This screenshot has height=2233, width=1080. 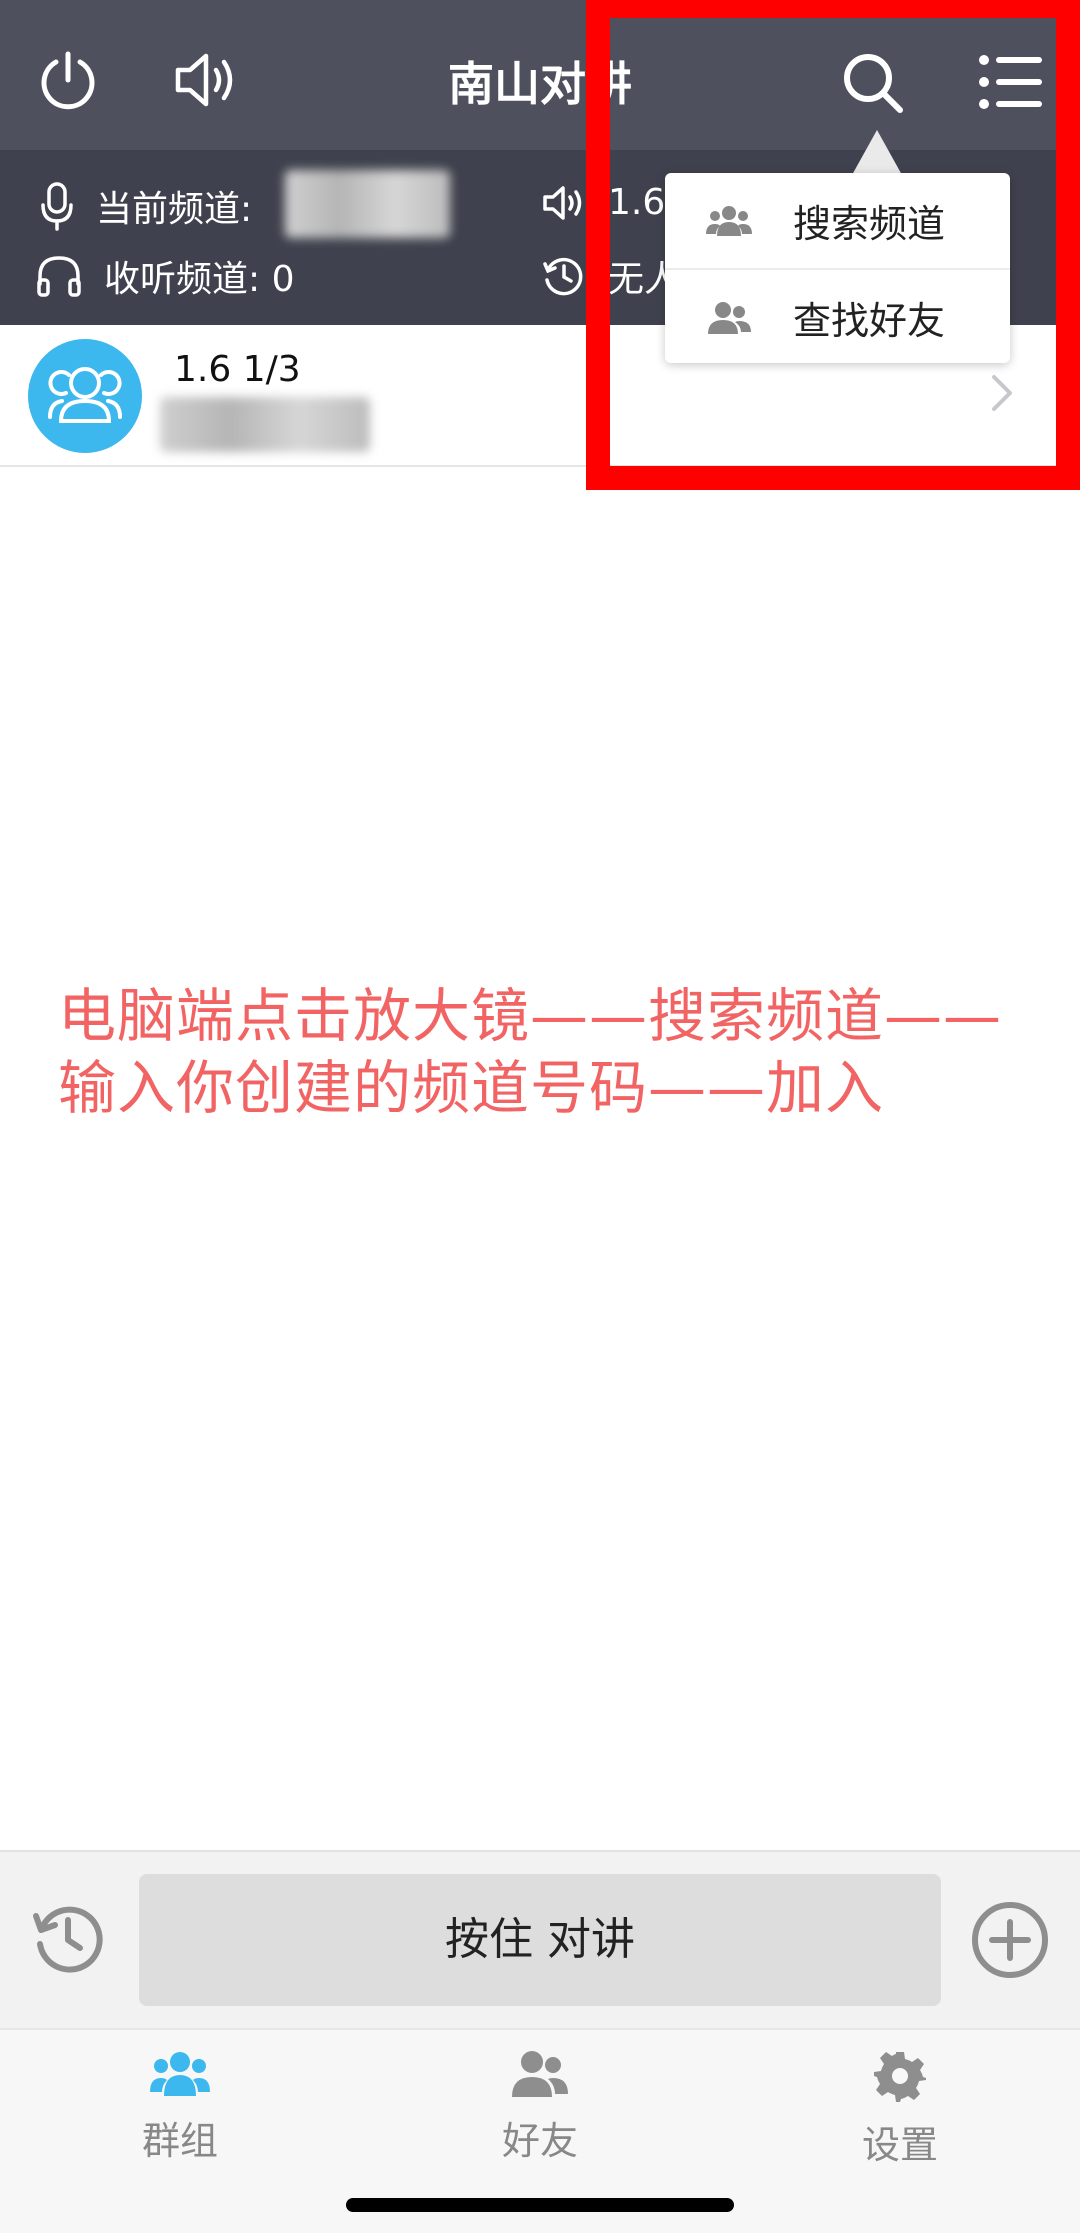 I want to click on tab-label: 好友, so click(x=539, y=2141).